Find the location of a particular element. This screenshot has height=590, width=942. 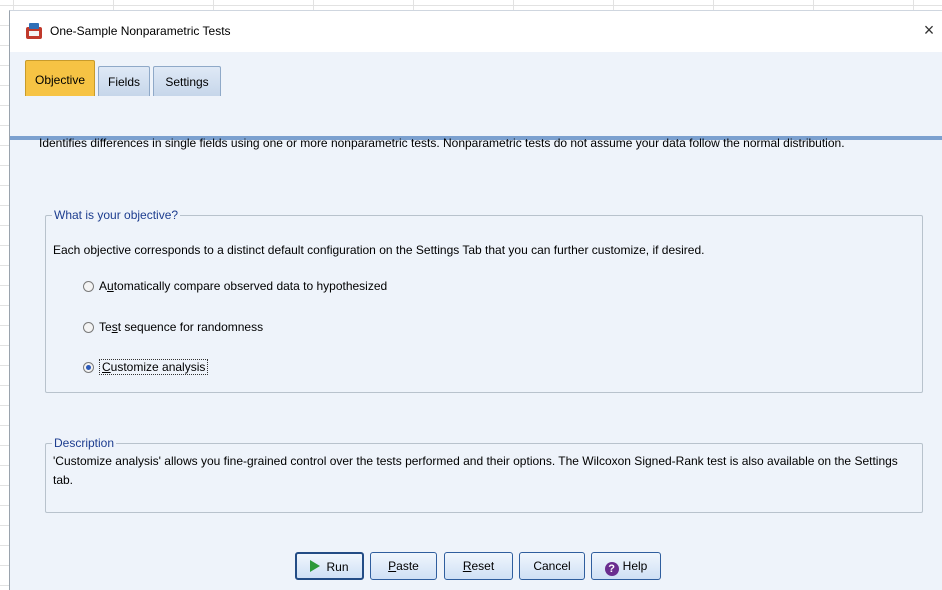

question-icon: ? is located at coordinates (611, 569).